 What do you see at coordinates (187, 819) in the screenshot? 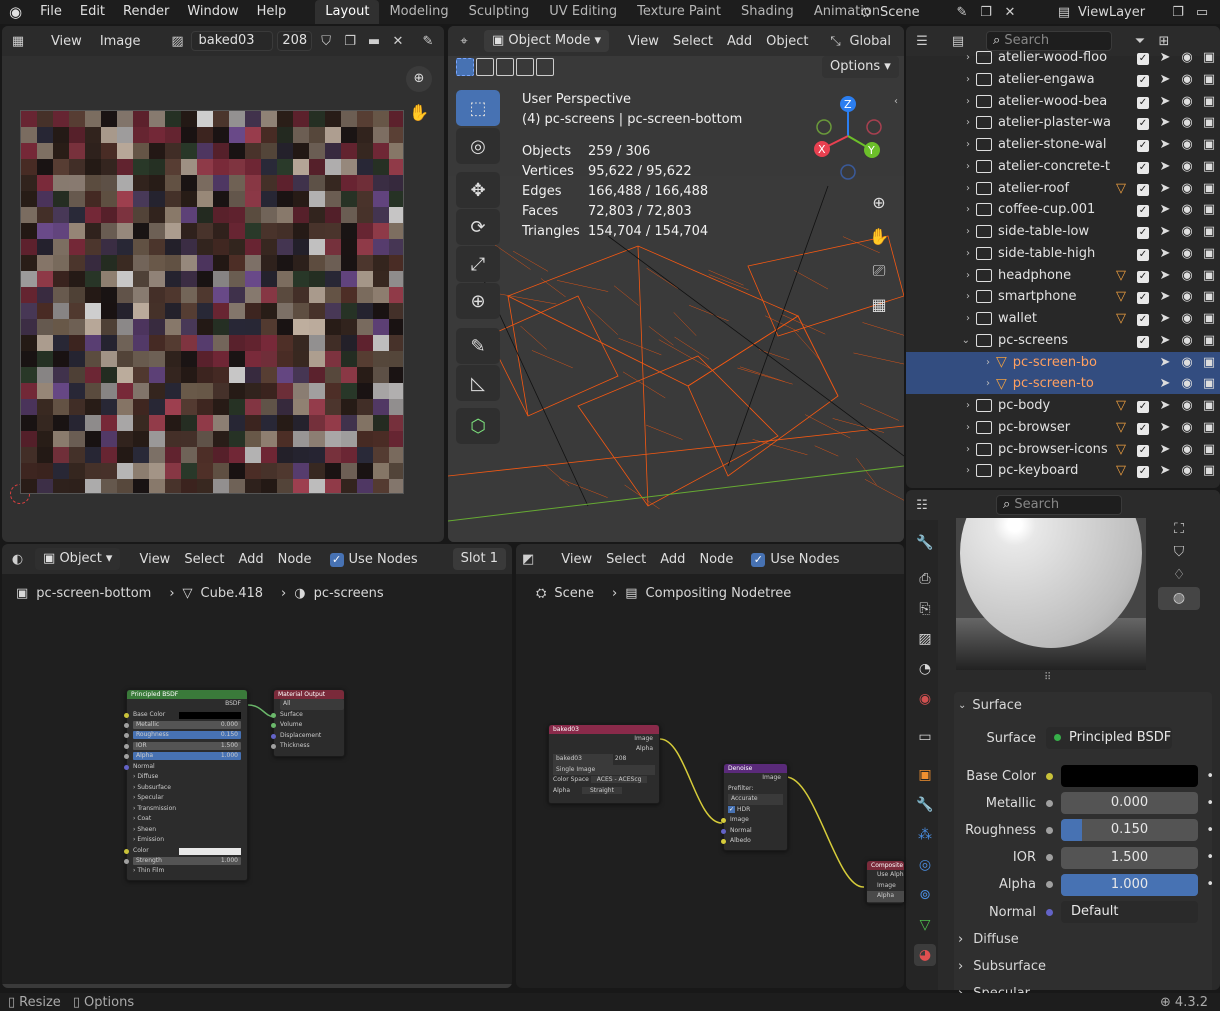
I see `bsdf-input-coat: › Coat` at bounding box center [187, 819].